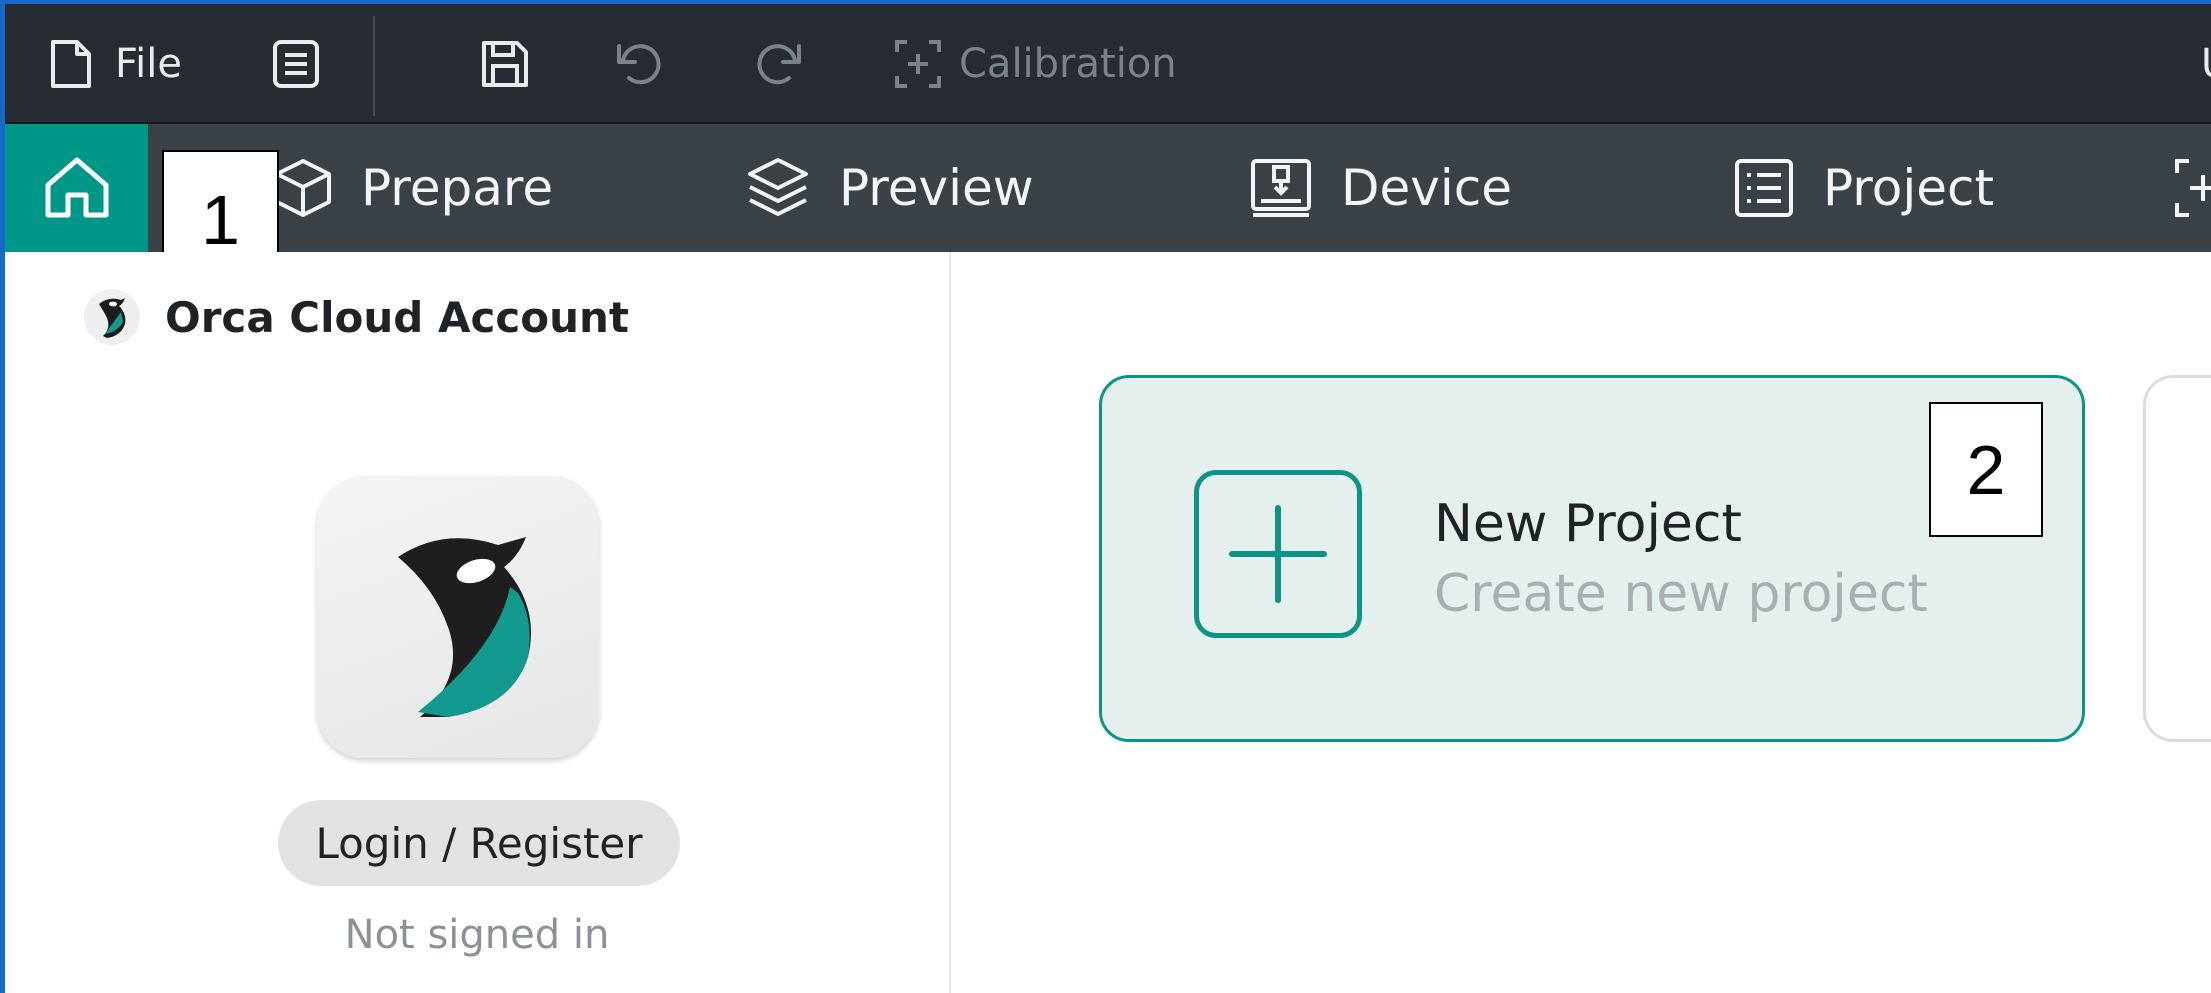  What do you see at coordinates (1068, 64) in the screenshot?
I see `calibration-label: Calibration` at bounding box center [1068, 64].